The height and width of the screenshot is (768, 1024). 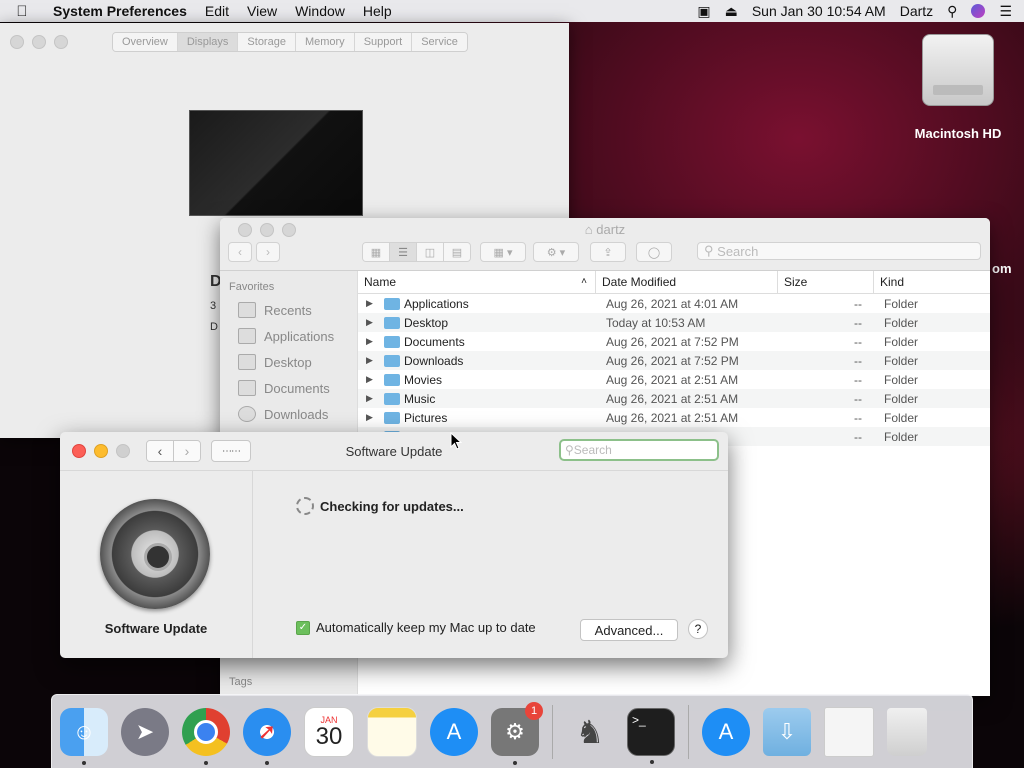 What do you see at coordinates (299, 336) in the screenshot?
I see `sidebar-item-label: Applications` at bounding box center [299, 336].